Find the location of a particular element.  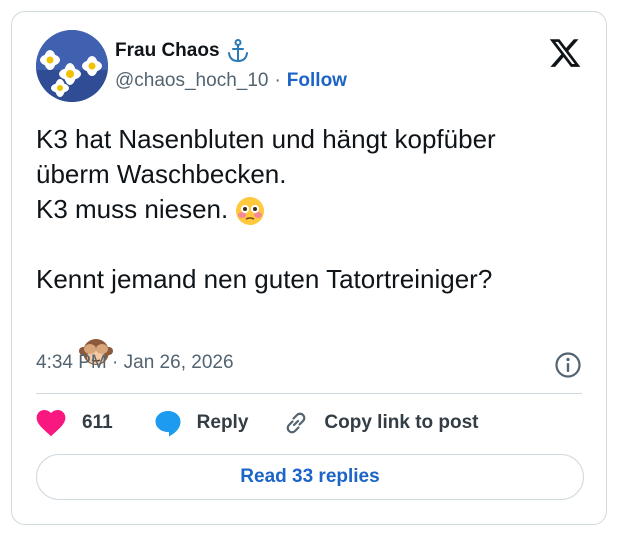

flushed-face-emoji-icon is located at coordinates (250, 211).